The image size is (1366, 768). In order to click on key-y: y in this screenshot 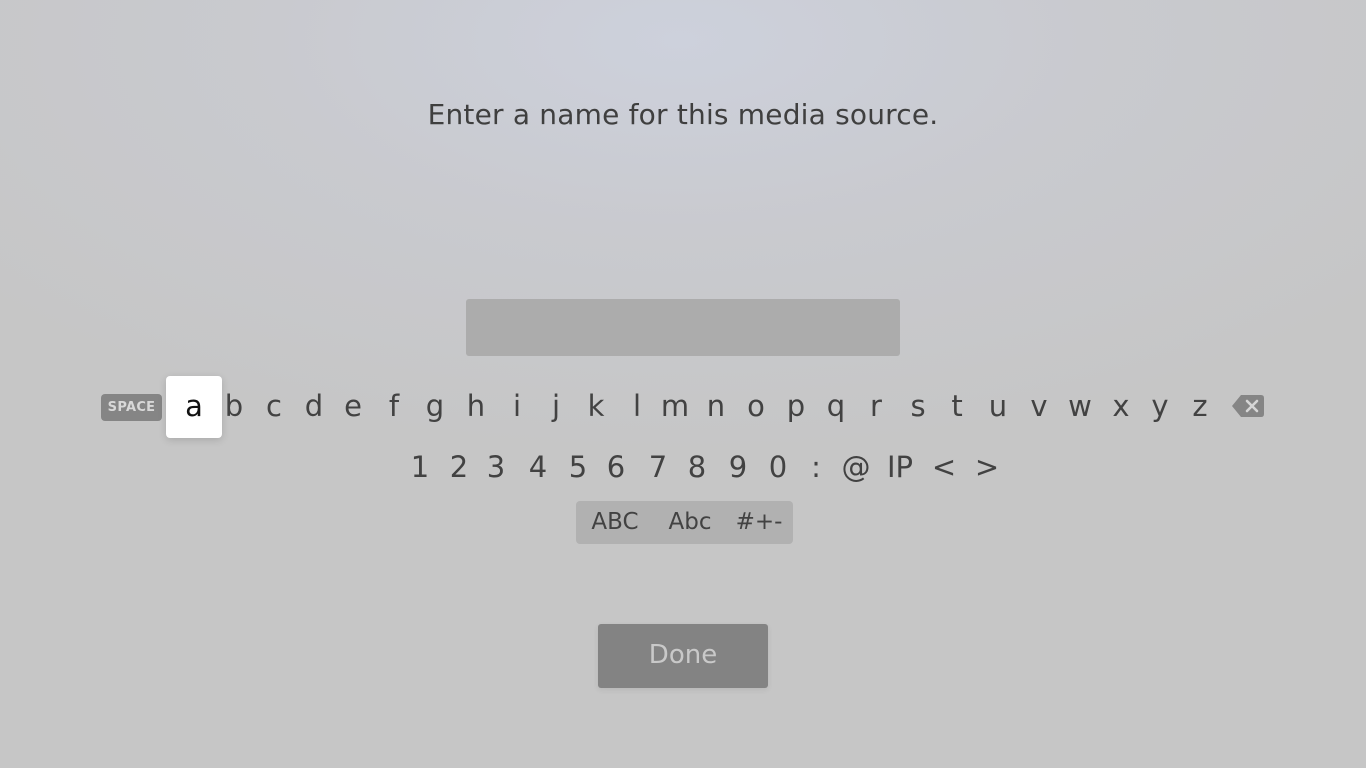, I will do `click(1160, 407)`.